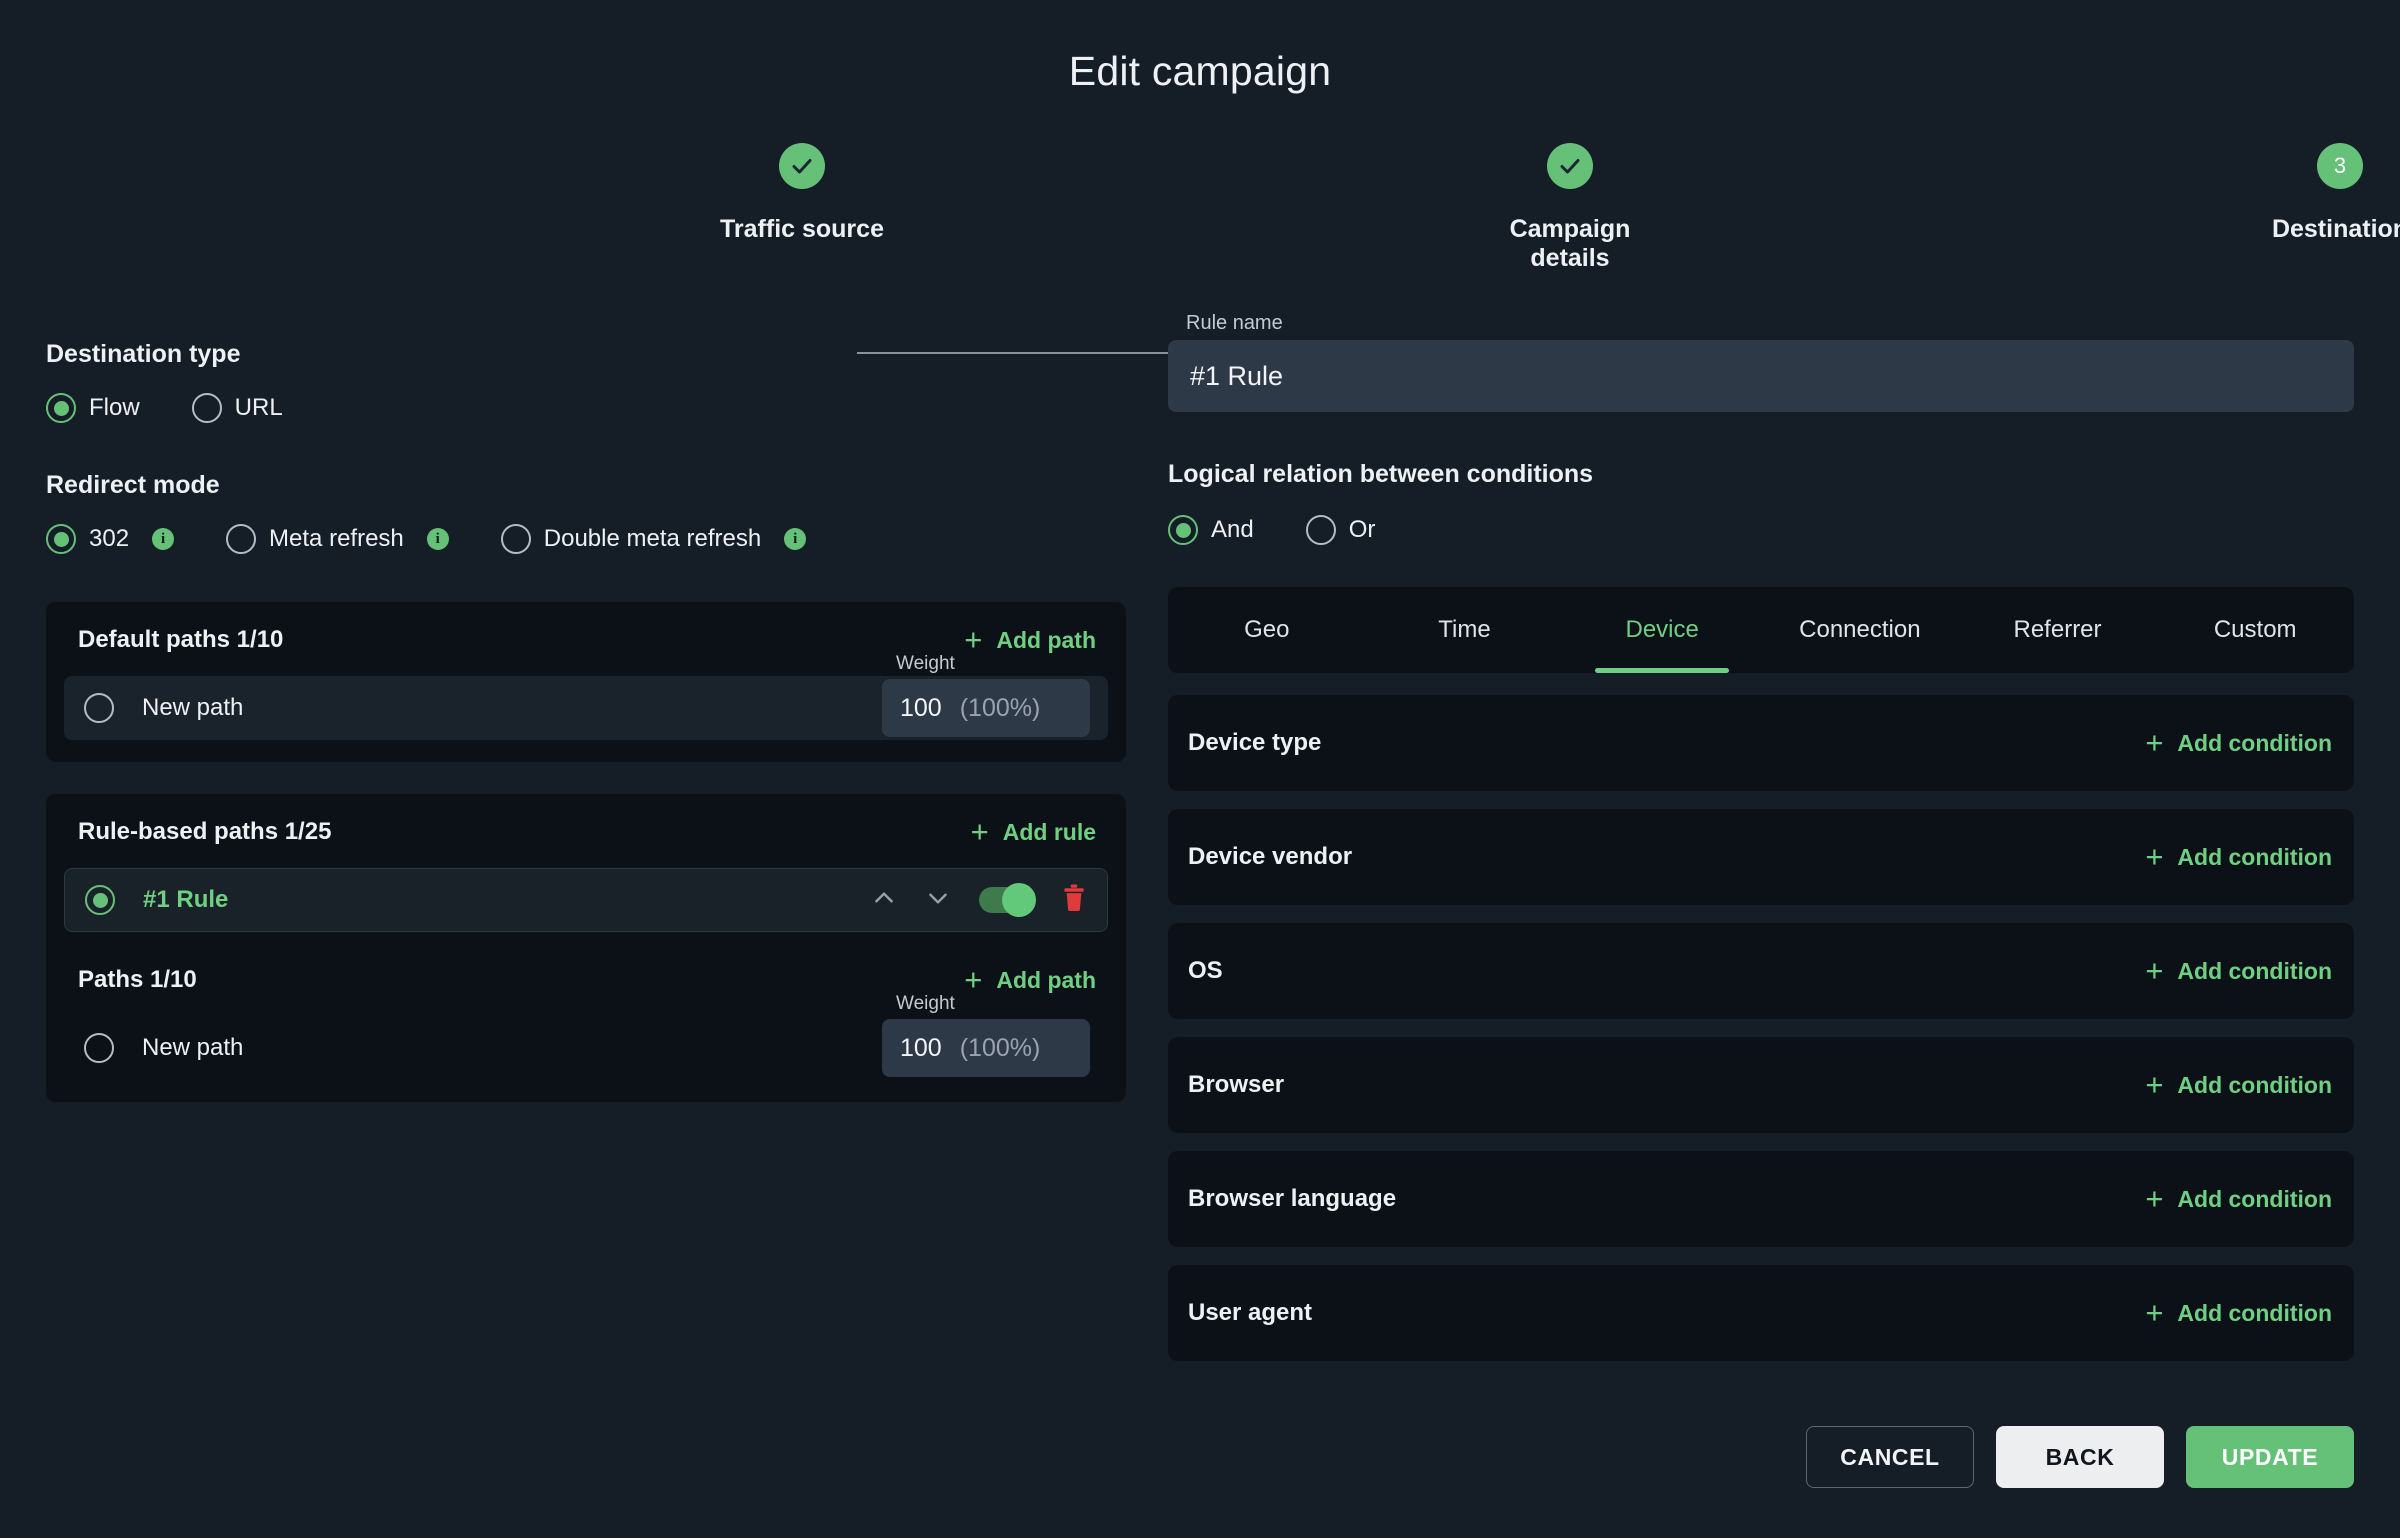 The width and height of the screenshot is (2400, 1538). Describe the element at coordinates (1232, 529) in the screenshot. I see `radio-label: And` at that location.